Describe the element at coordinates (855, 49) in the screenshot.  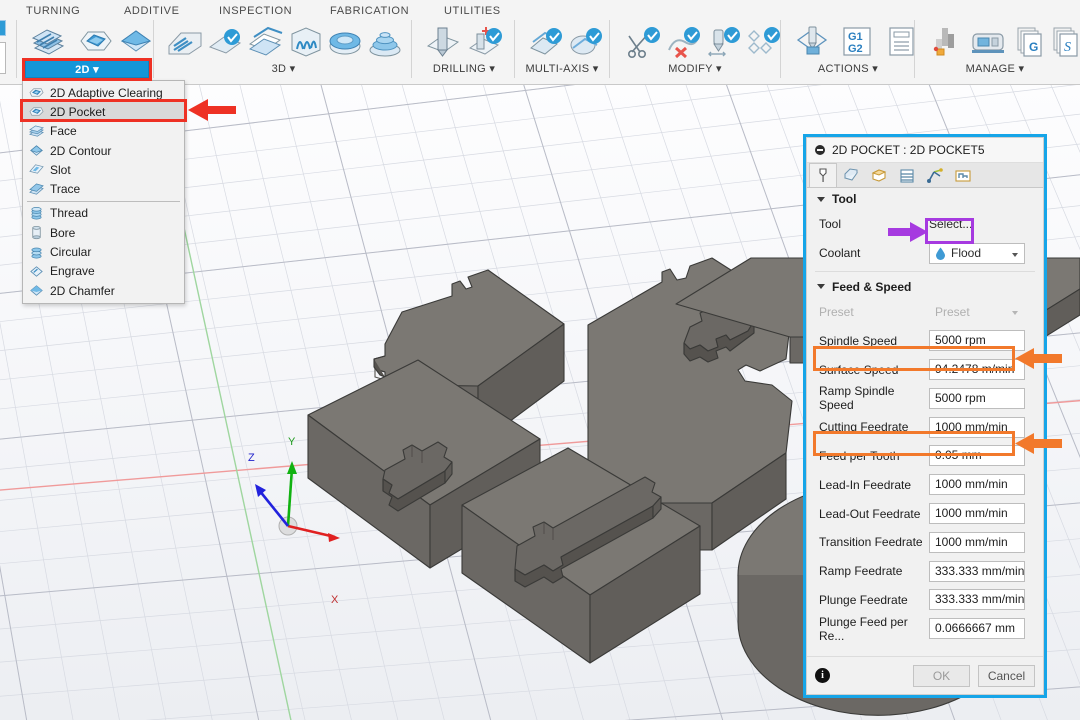
I see `svg-text: G2` at that location.